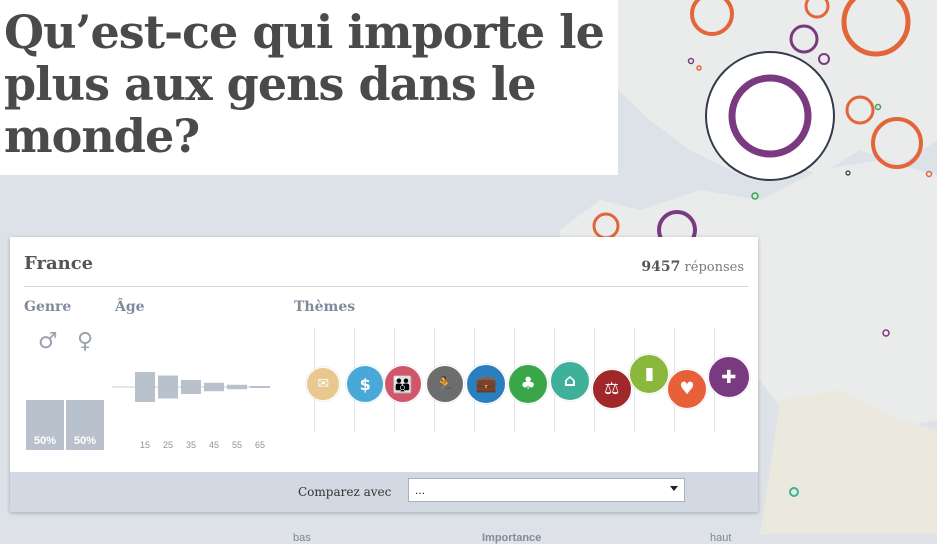 The width and height of the screenshot is (937, 544). I want to click on health-cross-icon: ✚, so click(728, 377).